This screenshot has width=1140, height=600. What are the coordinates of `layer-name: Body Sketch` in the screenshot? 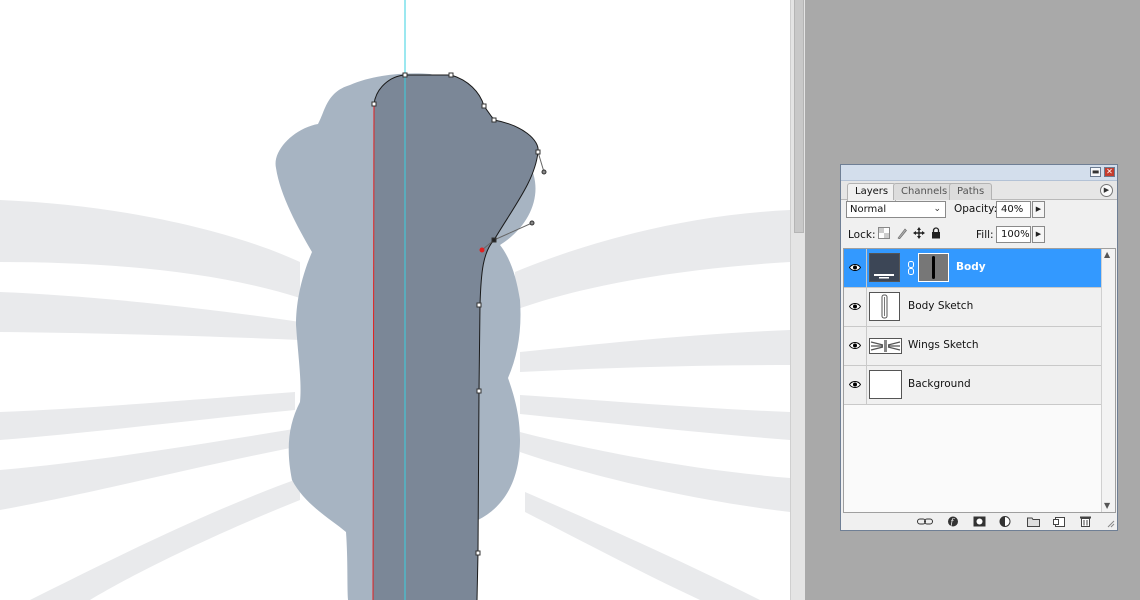 It's located at (940, 306).